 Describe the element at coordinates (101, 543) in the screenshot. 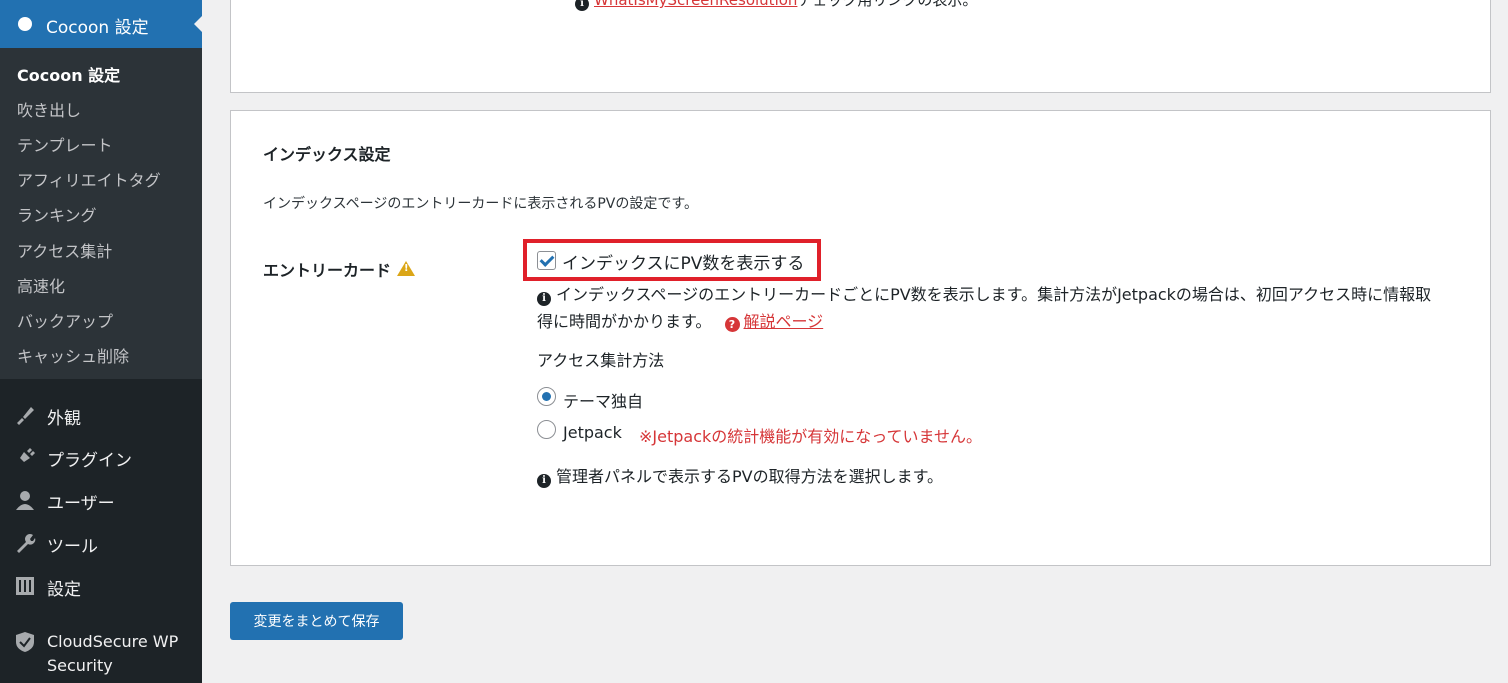

I see `menu-tools: ツール` at that location.